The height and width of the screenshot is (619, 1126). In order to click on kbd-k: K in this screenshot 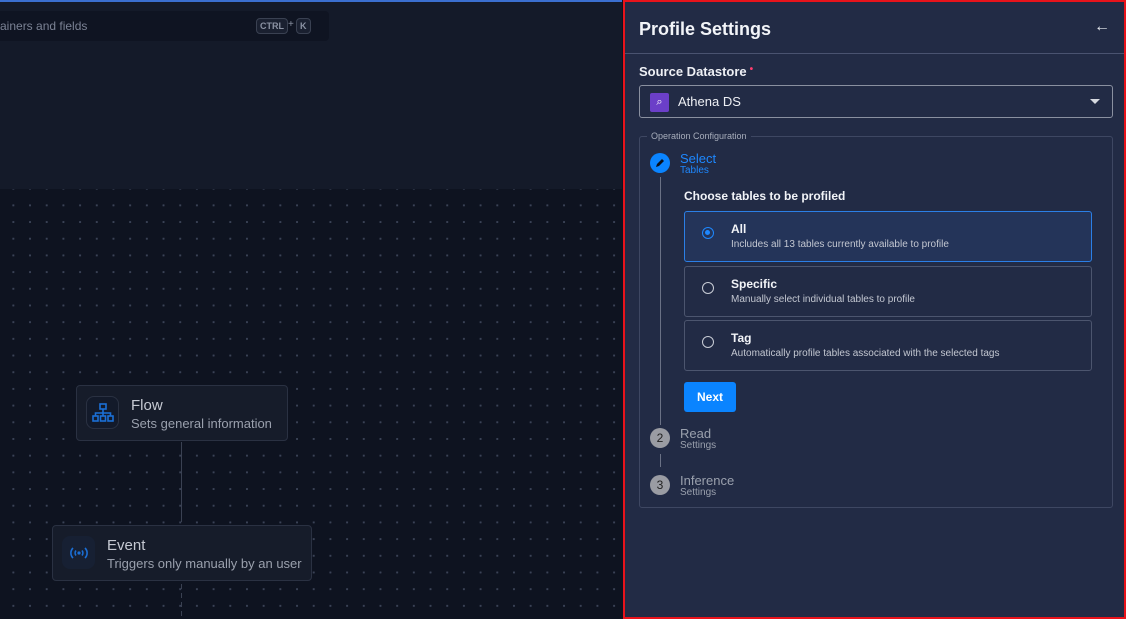, I will do `click(303, 26)`.